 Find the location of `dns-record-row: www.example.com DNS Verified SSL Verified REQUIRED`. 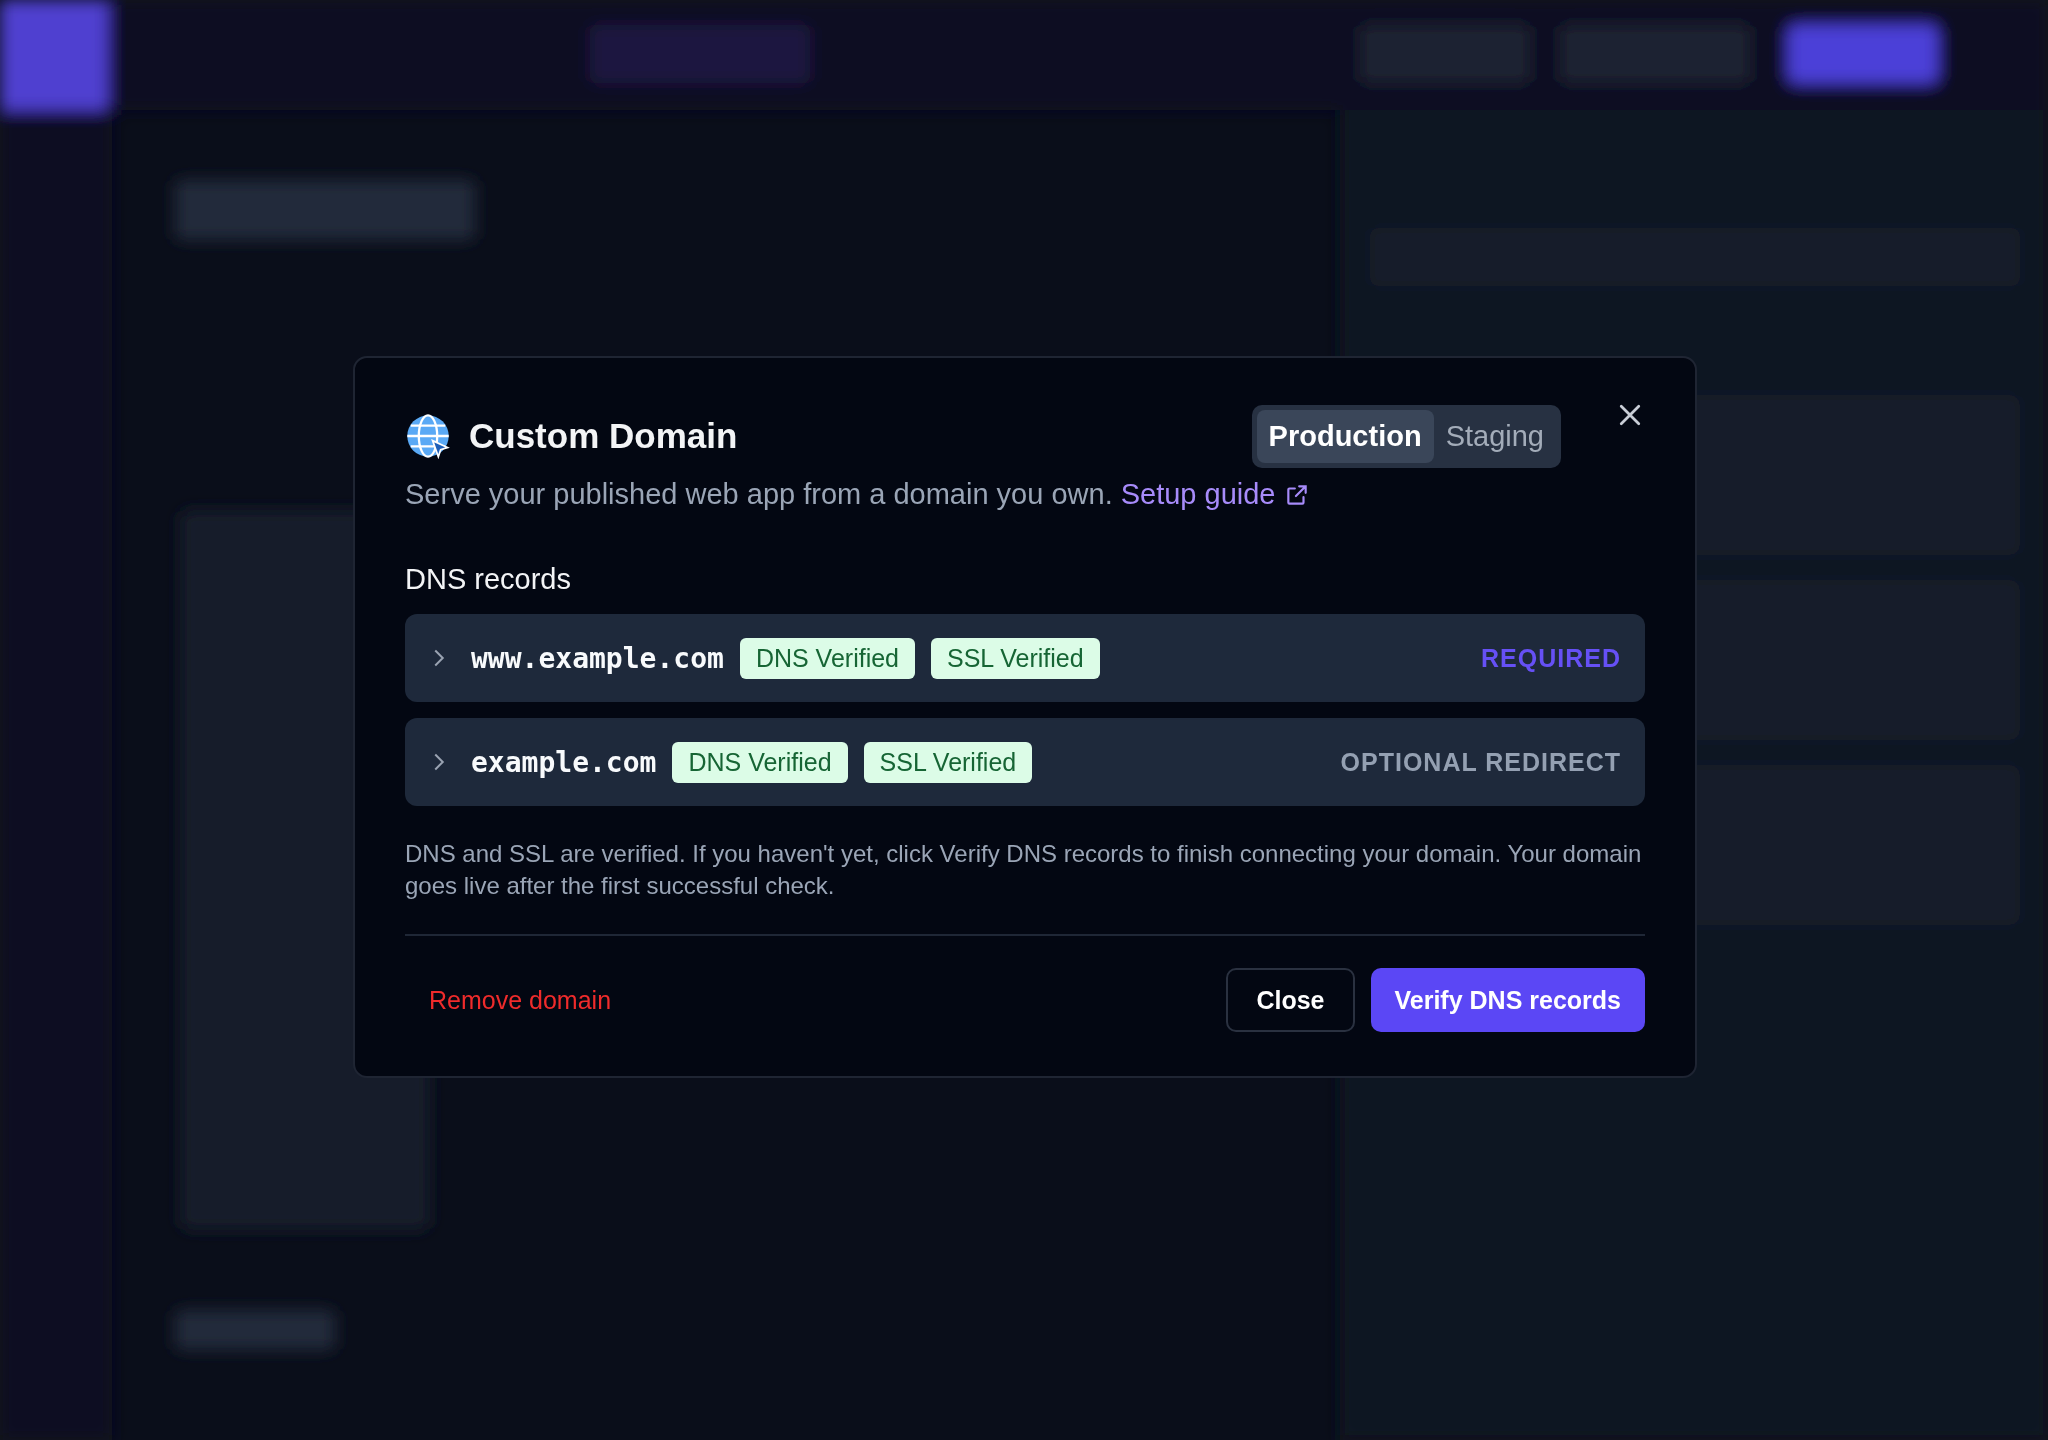

dns-record-row: www.example.com DNS Verified SSL Verified REQUIRED is located at coordinates (1025, 658).